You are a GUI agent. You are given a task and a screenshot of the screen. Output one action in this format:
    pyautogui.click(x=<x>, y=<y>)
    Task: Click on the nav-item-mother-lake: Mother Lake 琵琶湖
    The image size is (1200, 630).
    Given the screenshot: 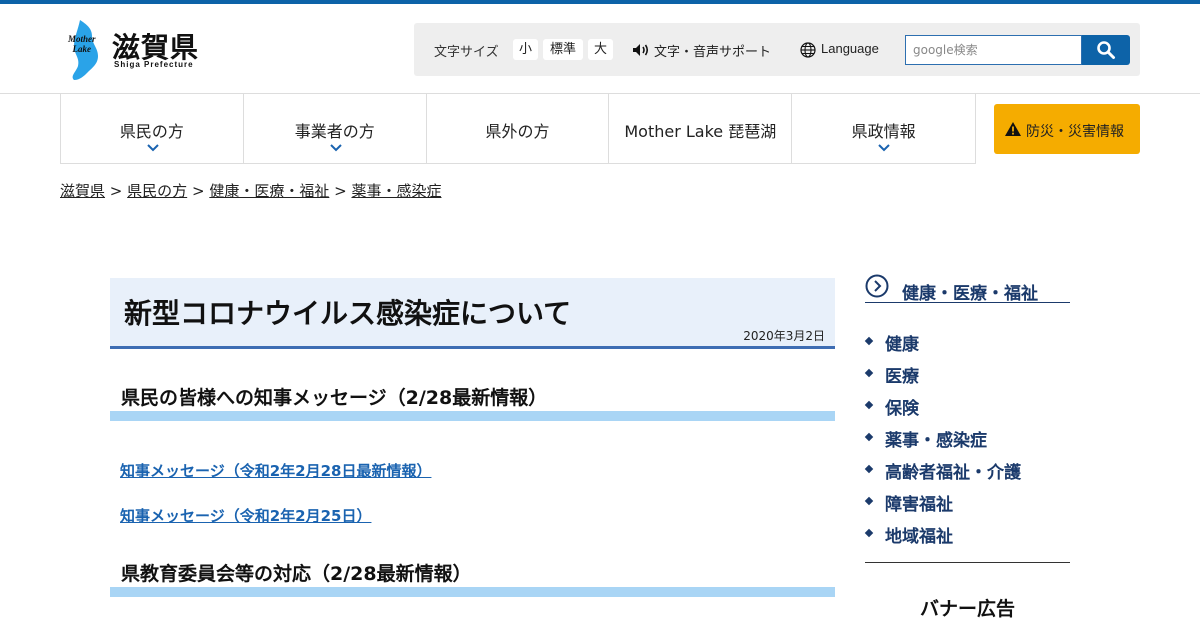 What is the action you would take?
    pyautogui.click(x=701, y=128)
    